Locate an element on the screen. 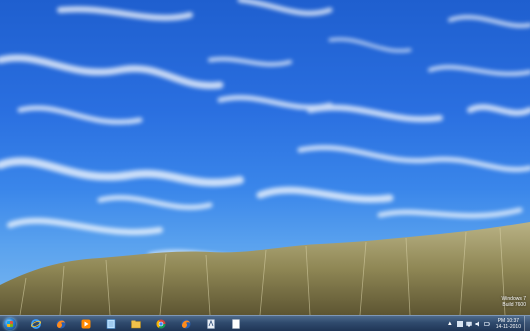  show-hidden-icons-arrow-icon: ▲ is located at coordinates (450, 324).